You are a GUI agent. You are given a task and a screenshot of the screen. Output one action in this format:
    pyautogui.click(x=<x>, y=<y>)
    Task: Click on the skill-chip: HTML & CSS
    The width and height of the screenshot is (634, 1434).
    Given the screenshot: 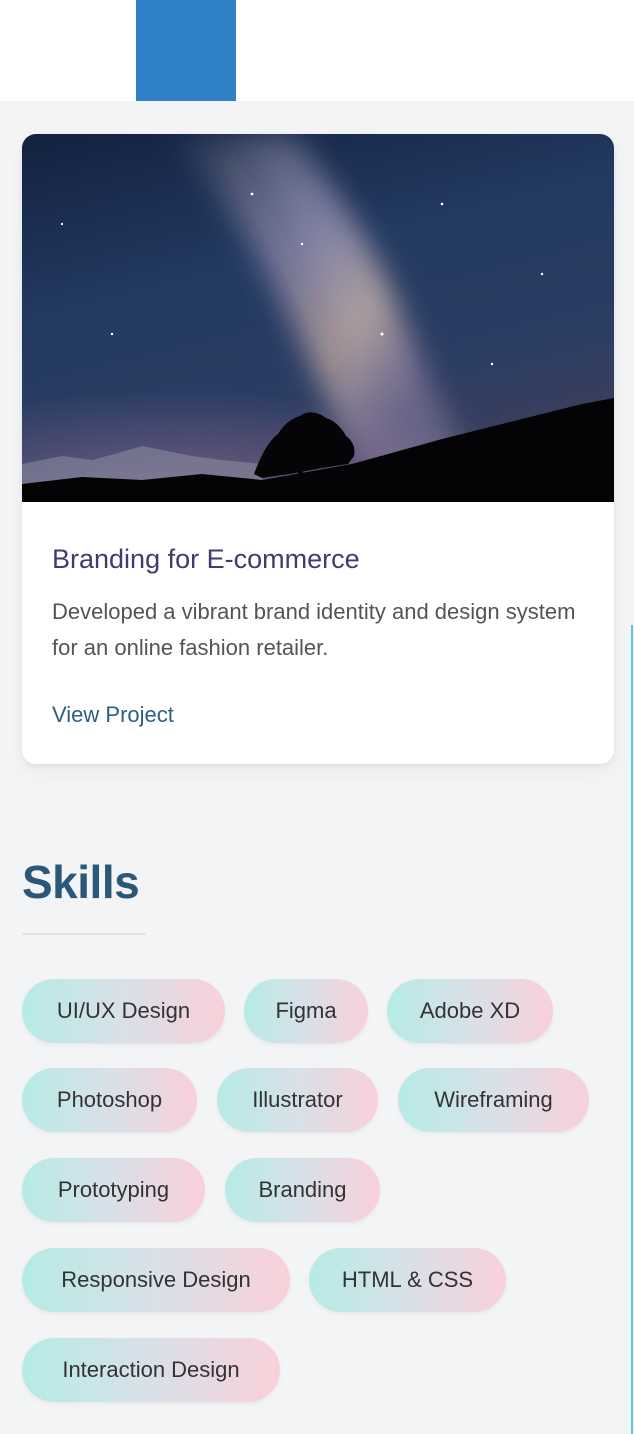 What is the action you would take?
    pyautogui.click(x=407, y=1280)
    